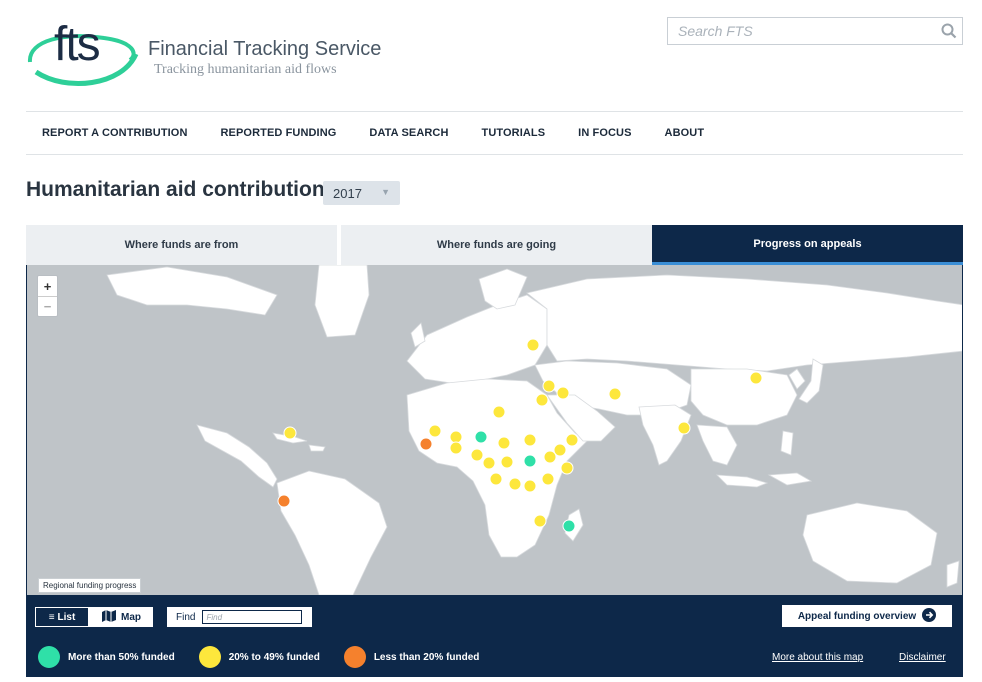 The height and width of the screenshot is (682, 982). I want to click on marker-dprk, so click(756, 378).